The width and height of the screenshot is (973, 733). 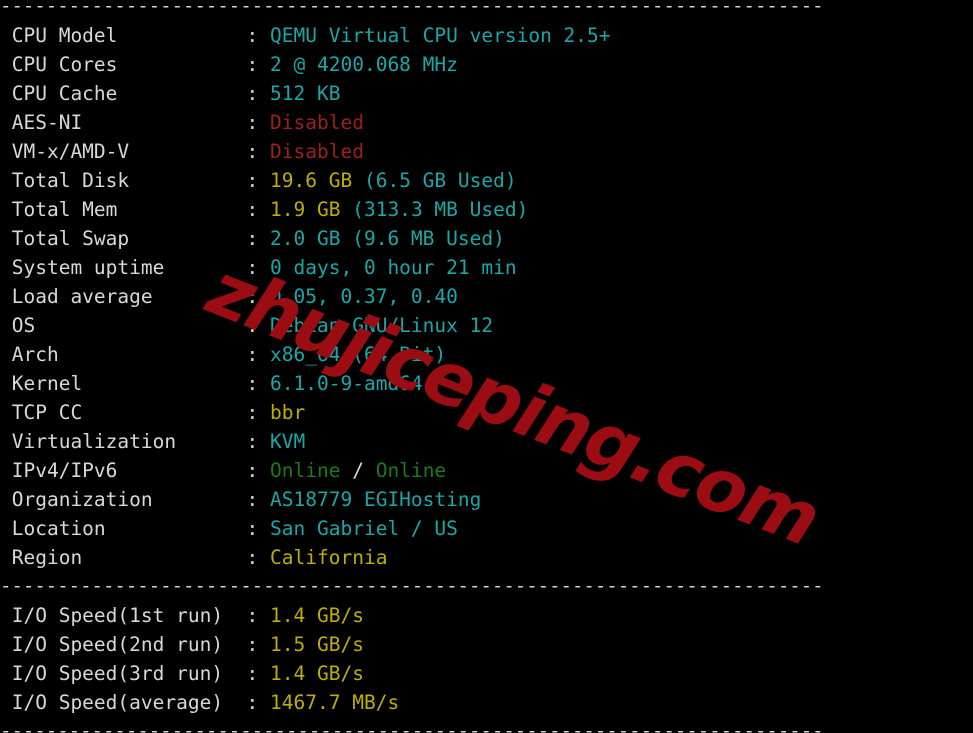 I want to click on info-row: Organization : AS18779 EGIHosting, so click(x=486, y=499).